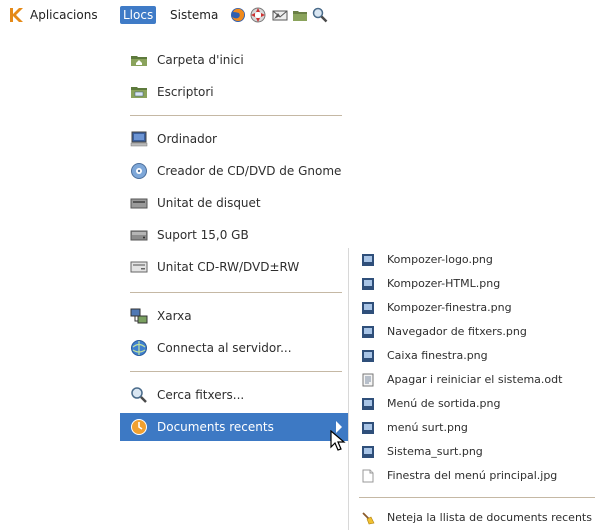 Image resolution: width=600 pixels, height=530 pixels. What do you see at coordinates (139, 61) in the screenshot?
I see `home-folder-icon` at bounding box center [139, 61].